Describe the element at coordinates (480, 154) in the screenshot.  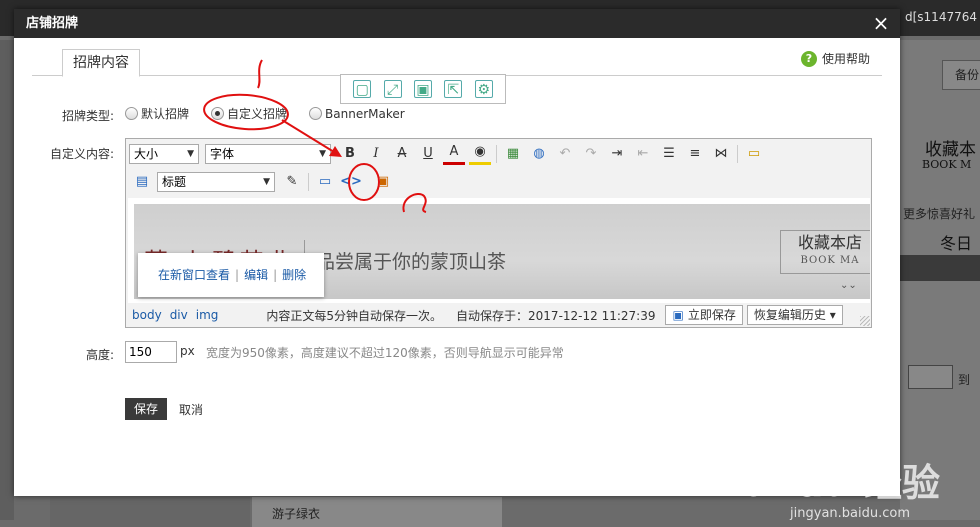
I see `highlight-color-button: ◉` at that location.